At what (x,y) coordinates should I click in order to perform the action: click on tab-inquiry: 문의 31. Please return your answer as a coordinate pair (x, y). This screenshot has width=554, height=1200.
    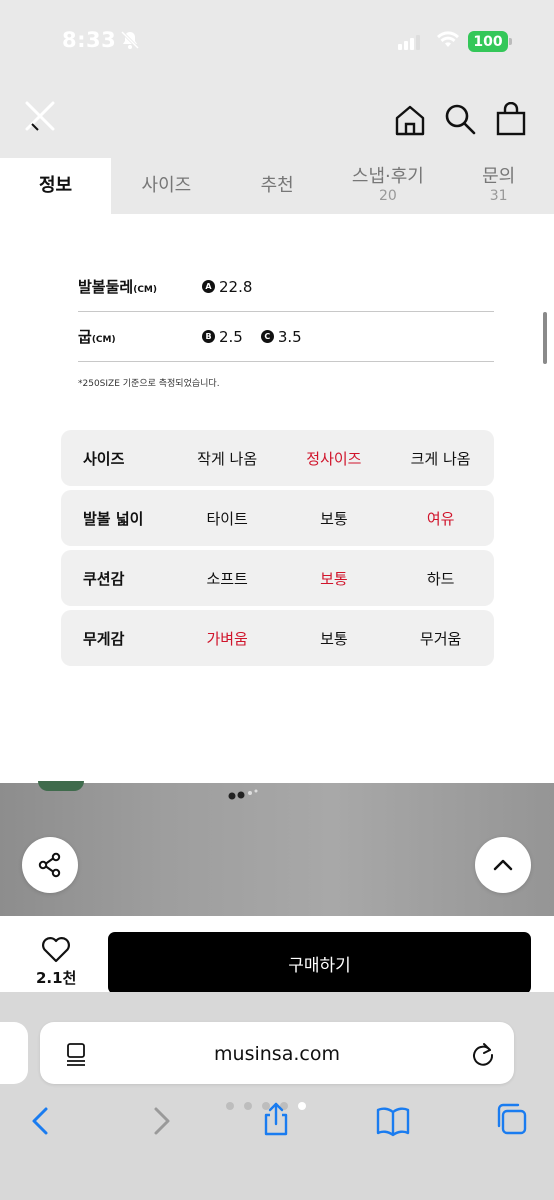
    Looking at the image, I should click on (498, 186).